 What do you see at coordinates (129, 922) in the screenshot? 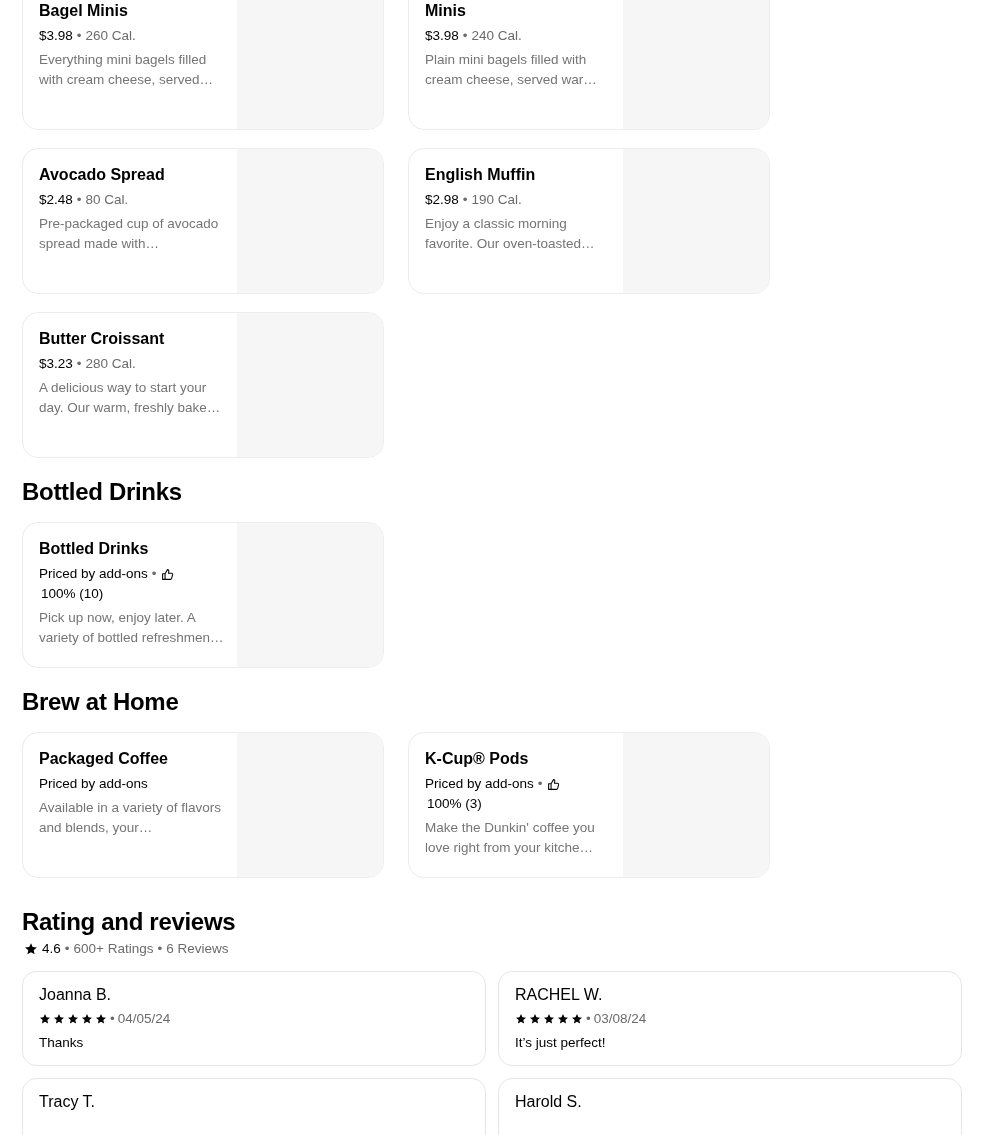
I see `section-heading: Rating and reviews` at bounding box center [129, 922].